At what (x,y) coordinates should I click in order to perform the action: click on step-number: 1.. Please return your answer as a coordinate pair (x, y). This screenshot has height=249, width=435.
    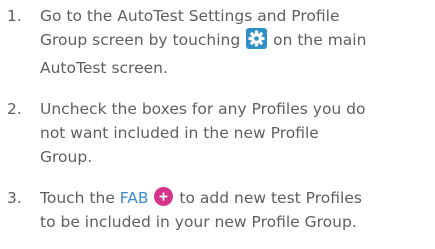
    Looking at the image, I should click on (14, 16).